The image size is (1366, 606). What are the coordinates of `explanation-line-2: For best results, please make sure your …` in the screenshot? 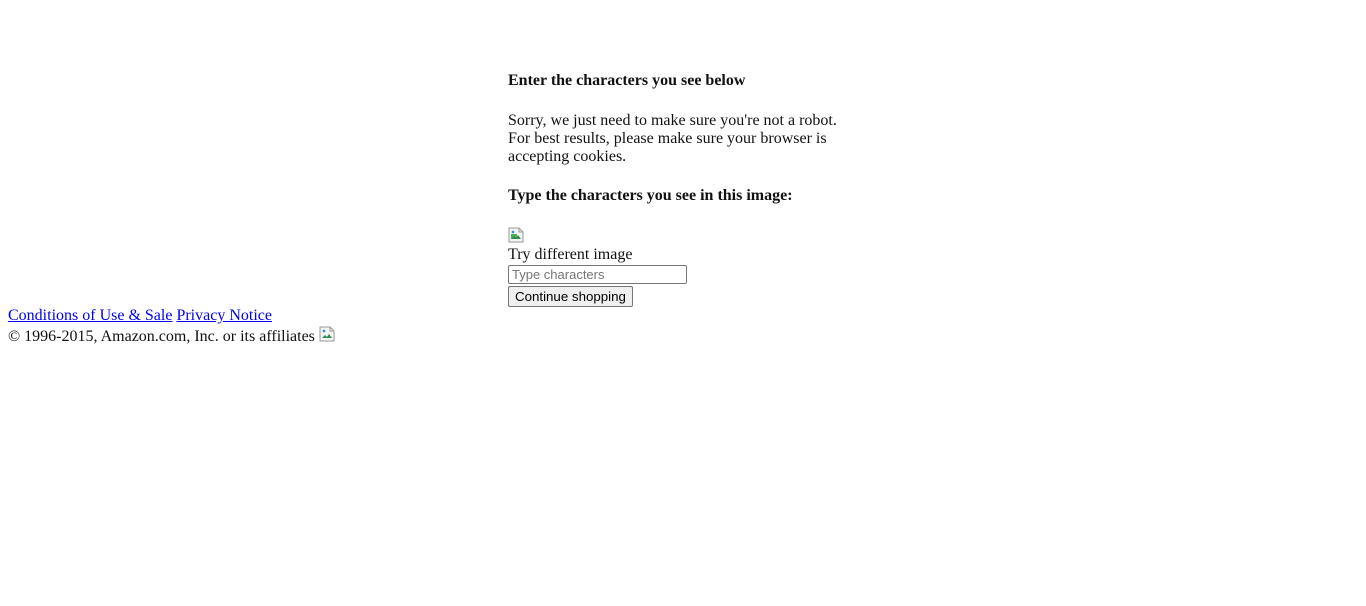 It's located at (667, 138).